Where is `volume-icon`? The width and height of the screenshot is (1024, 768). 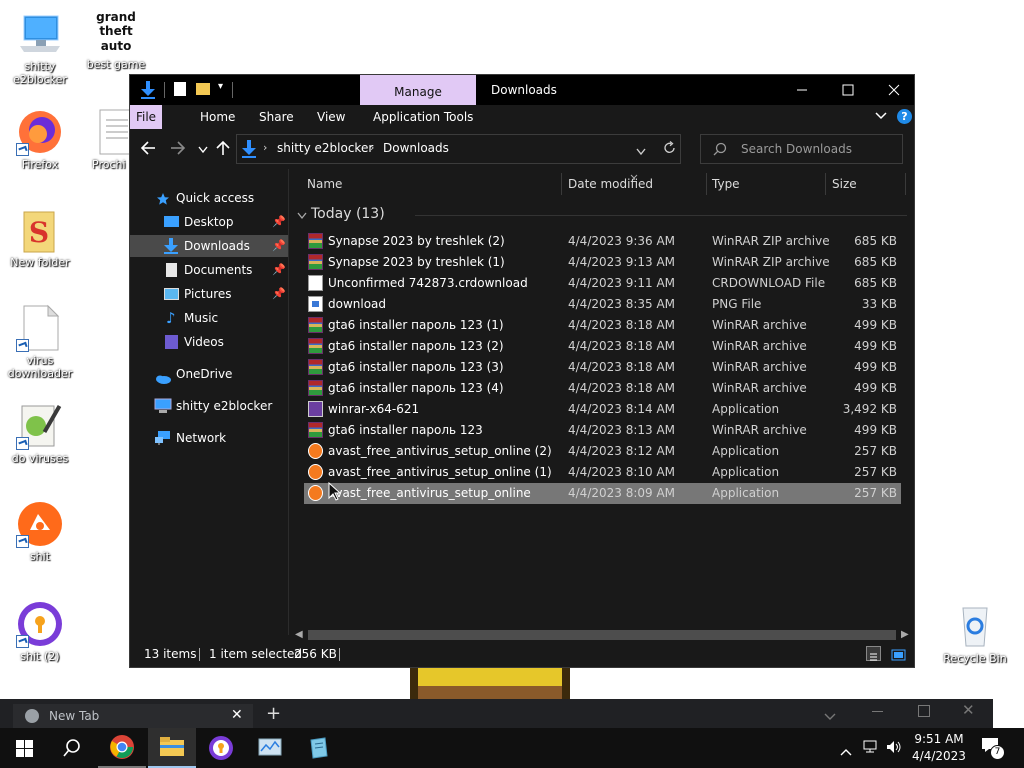
volume-icon is located at coordinates (894, 748).